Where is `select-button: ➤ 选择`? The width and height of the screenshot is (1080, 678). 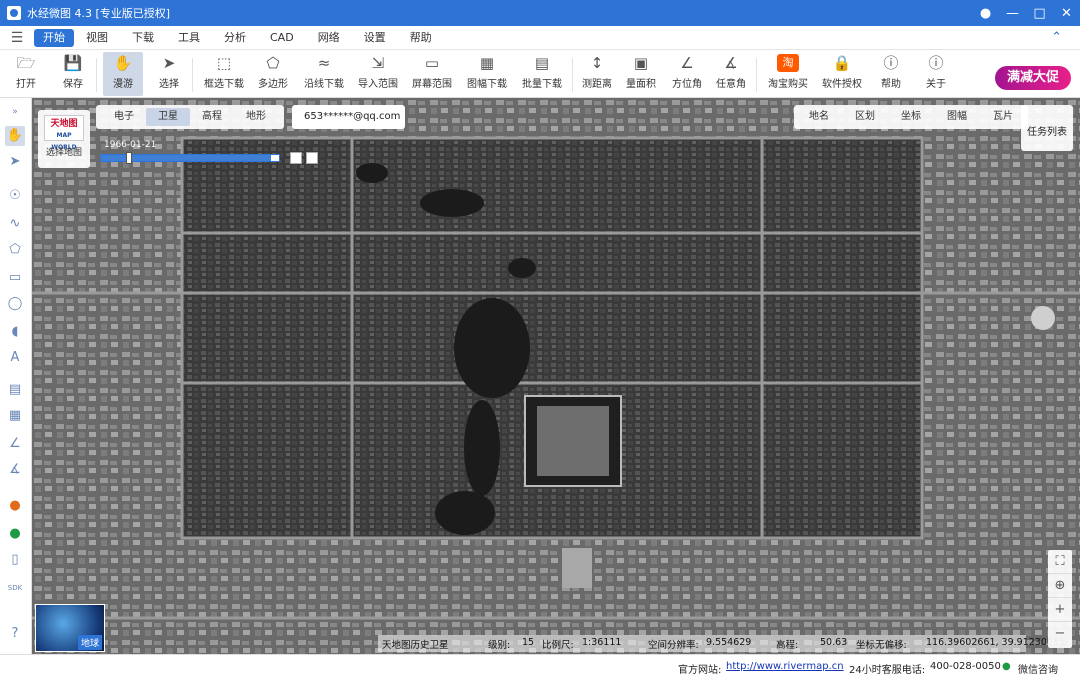 select-button: ➤ 选择 is located at coordinates (169, 74).